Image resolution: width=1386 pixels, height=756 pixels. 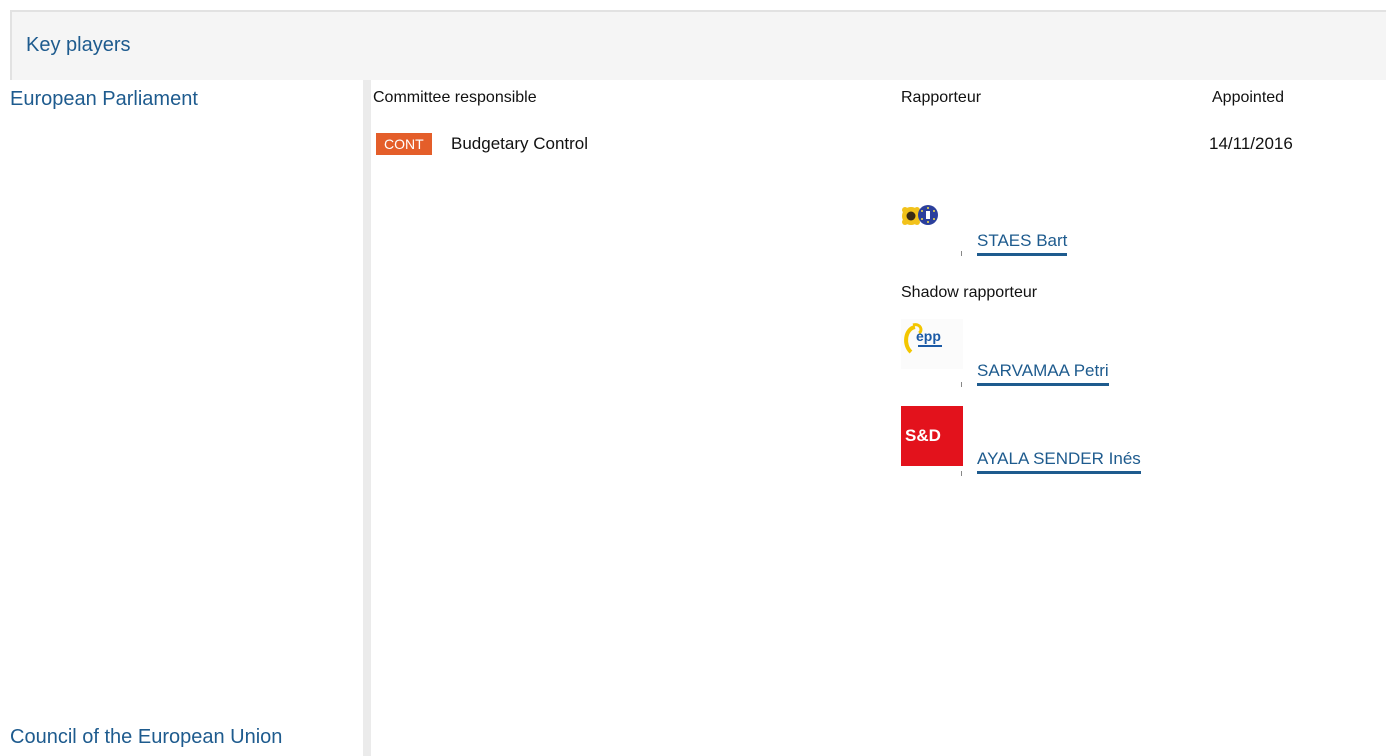 I want to click on institution-council: Council of the European Union, so click(x=146, y=737).